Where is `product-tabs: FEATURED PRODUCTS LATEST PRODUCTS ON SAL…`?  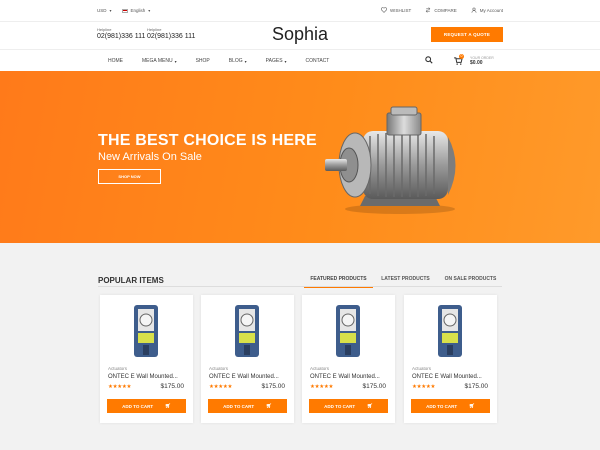 product-tabs: FEATURED PRODUCTS LATEST PRODUCTS ON SAL… is located at coordinates (403, 280).